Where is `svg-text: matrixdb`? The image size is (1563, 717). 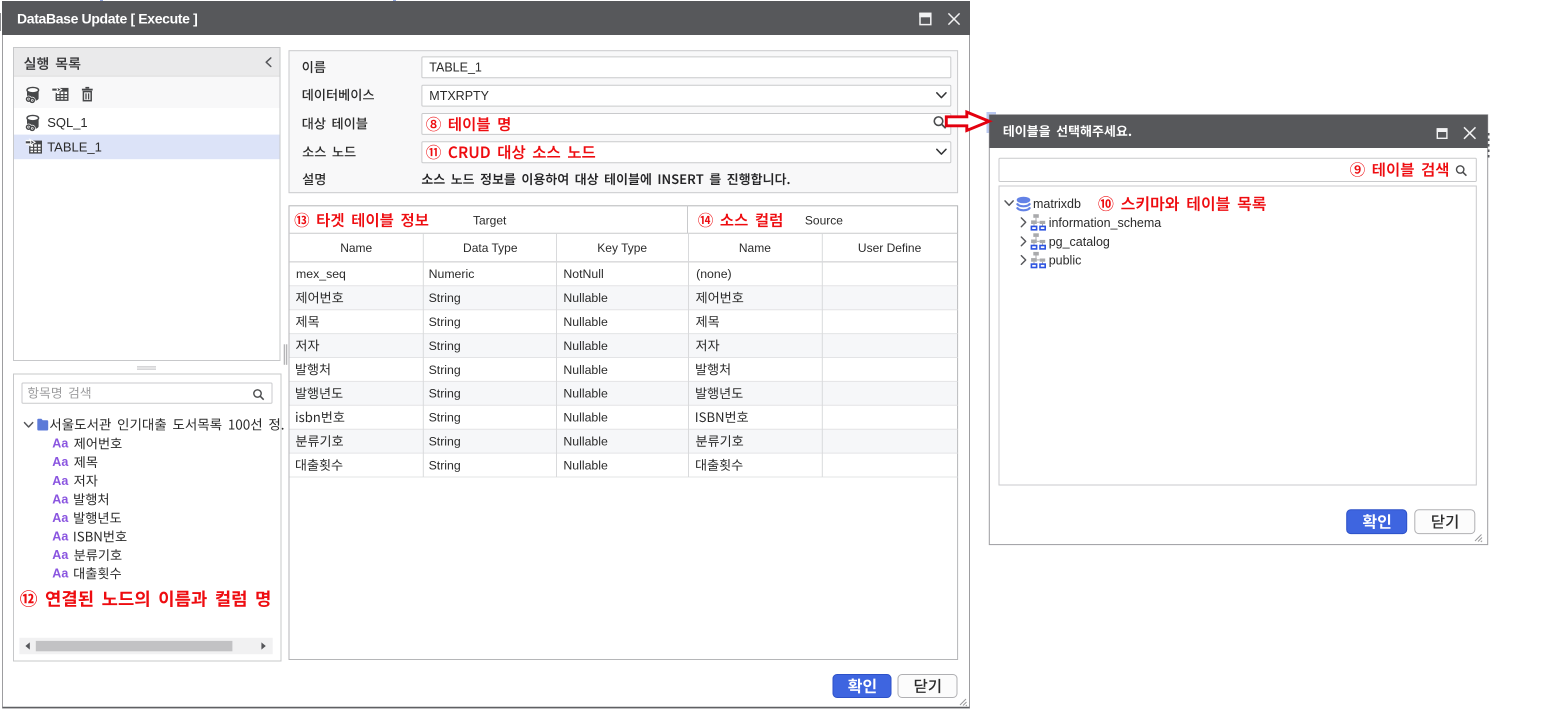
svg-text: matrixdb is located at coordinates (1057, 204).